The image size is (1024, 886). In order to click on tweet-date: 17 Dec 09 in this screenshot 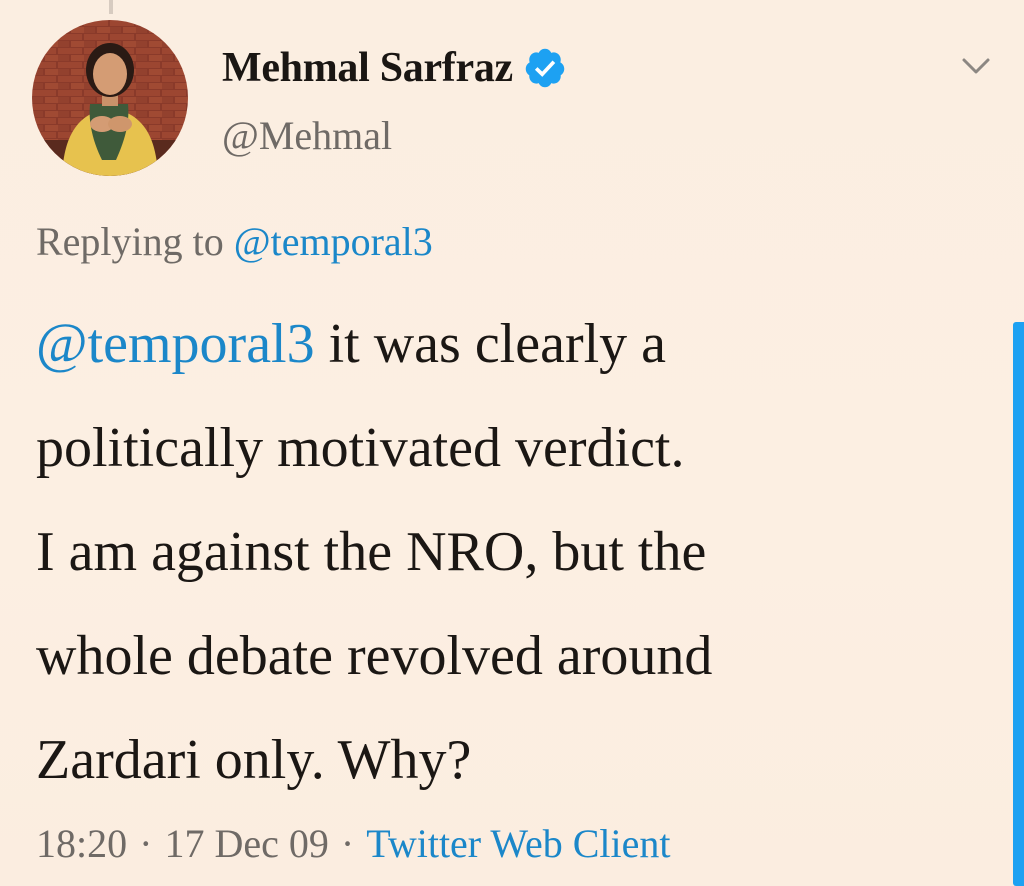, I will do `click(246, 843)`.